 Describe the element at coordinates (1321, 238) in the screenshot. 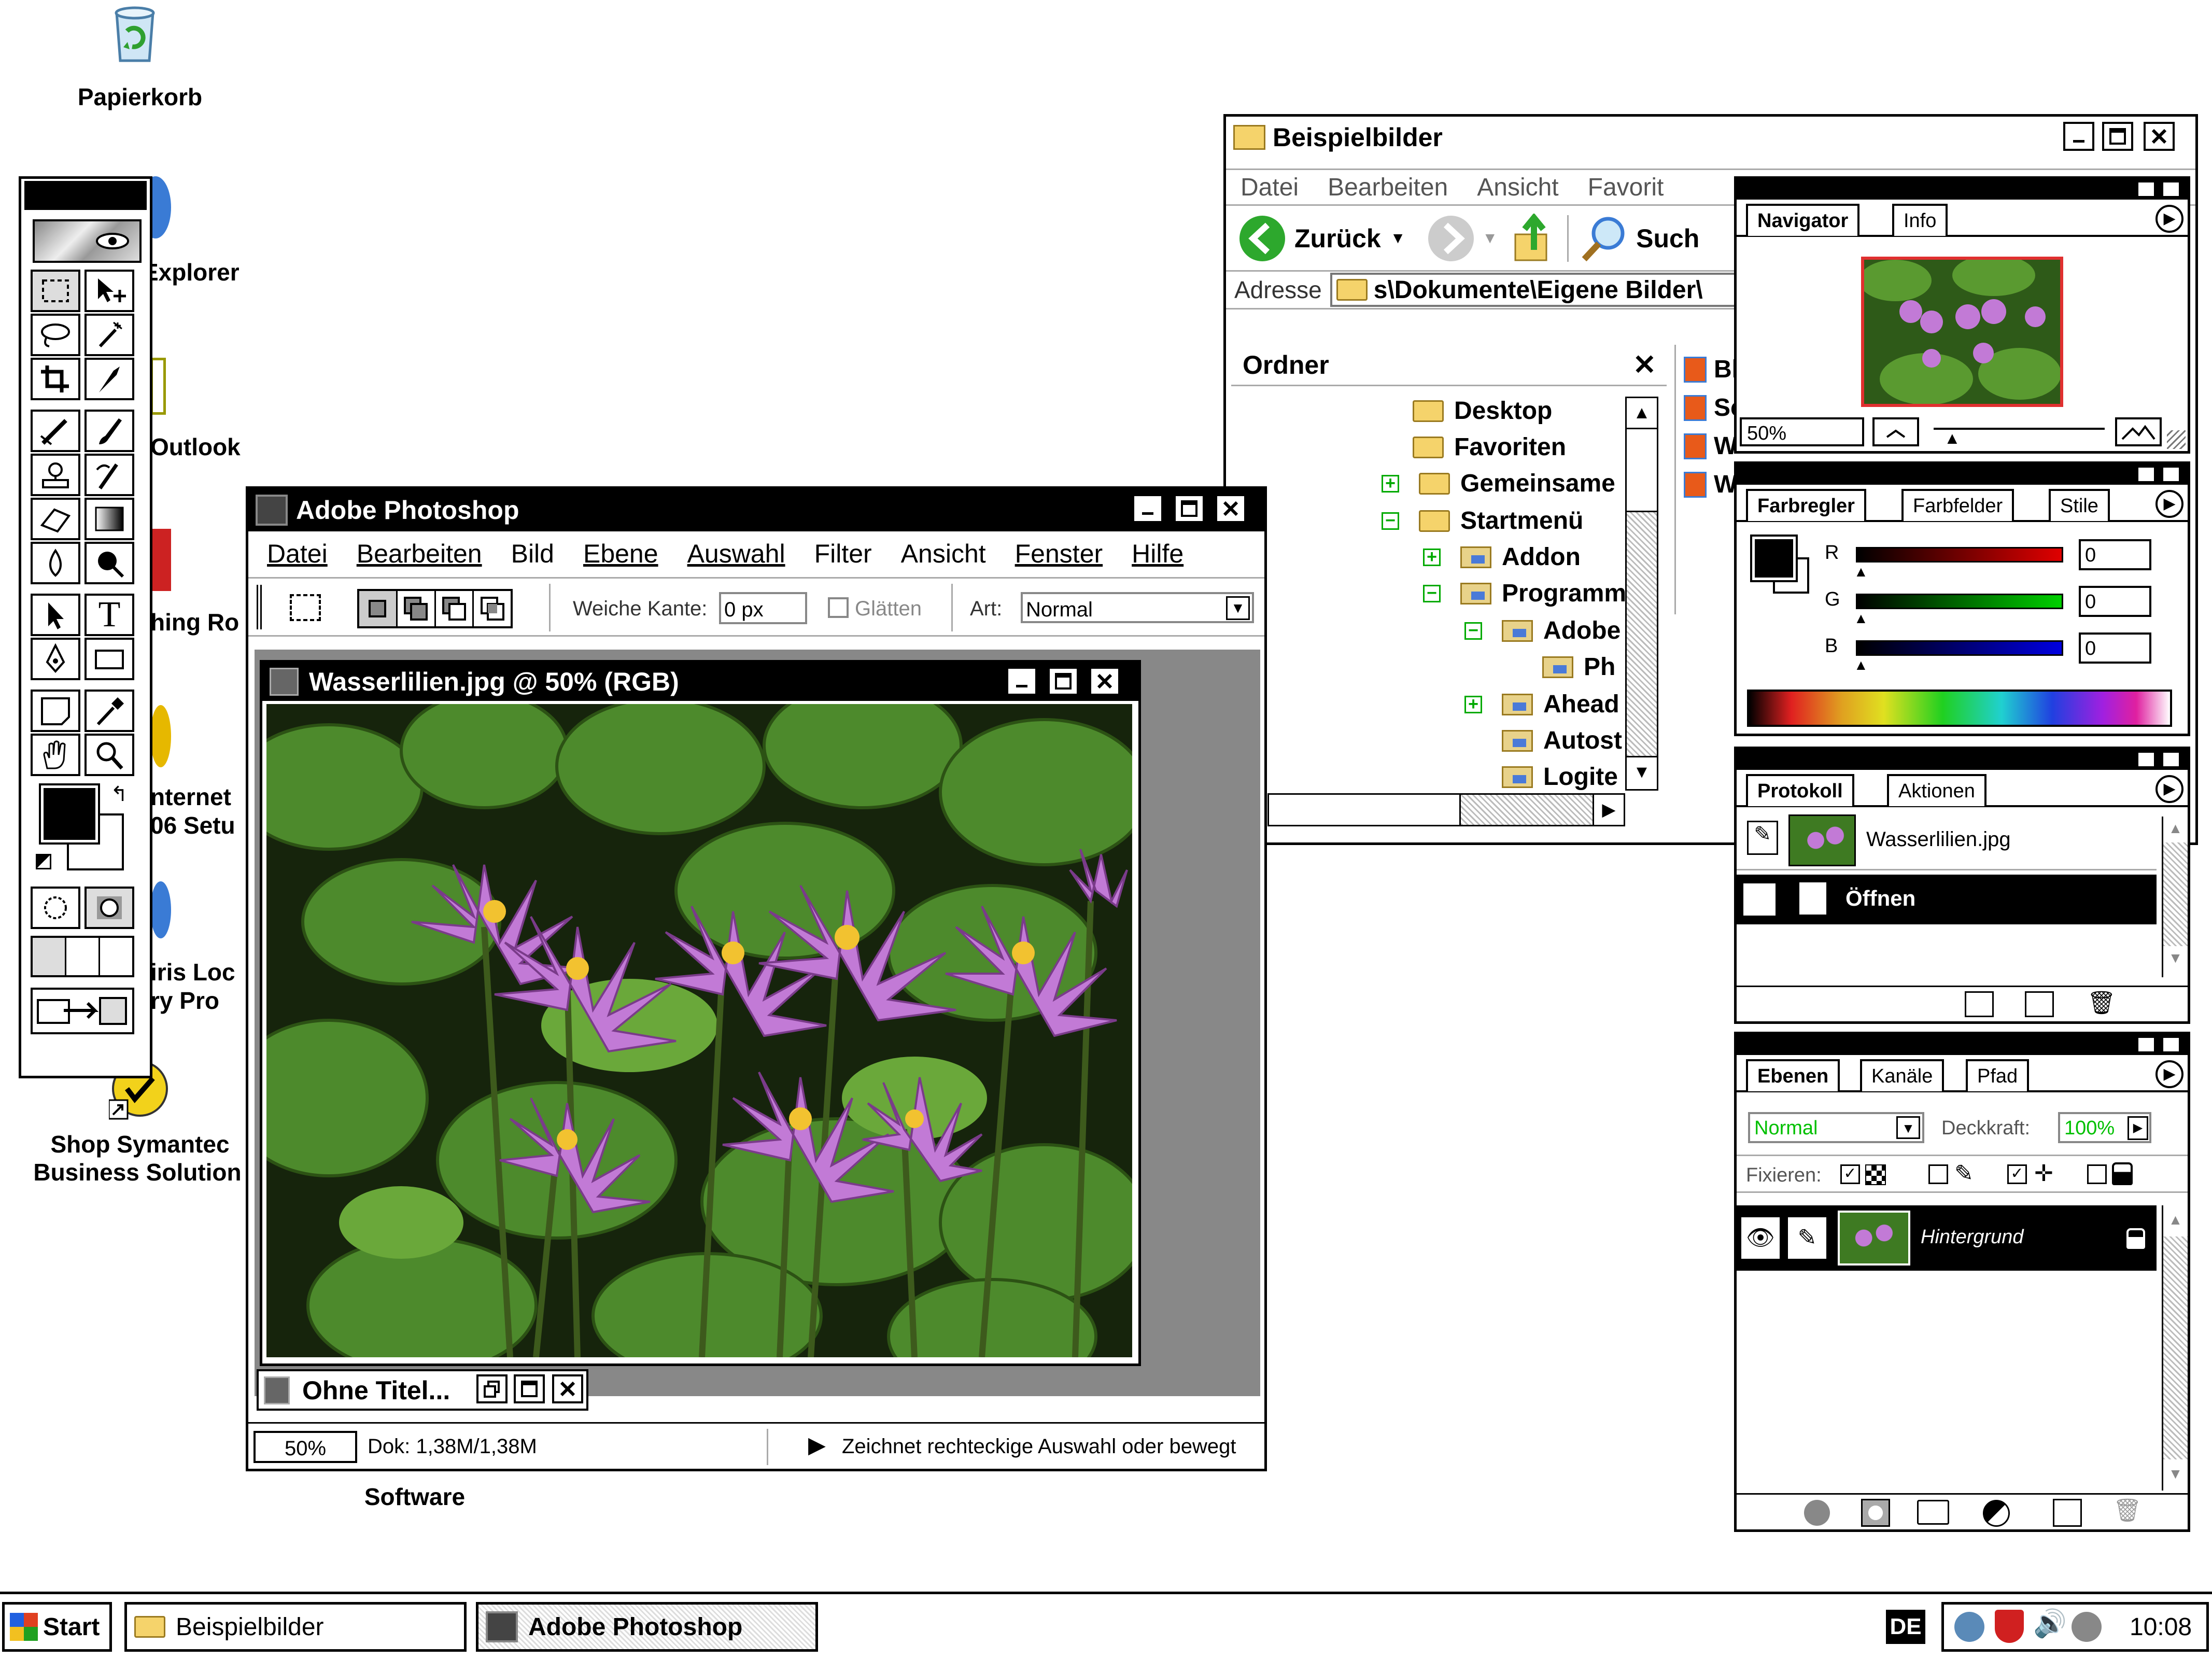

I see `back-button: Zurück ▼` at that location.